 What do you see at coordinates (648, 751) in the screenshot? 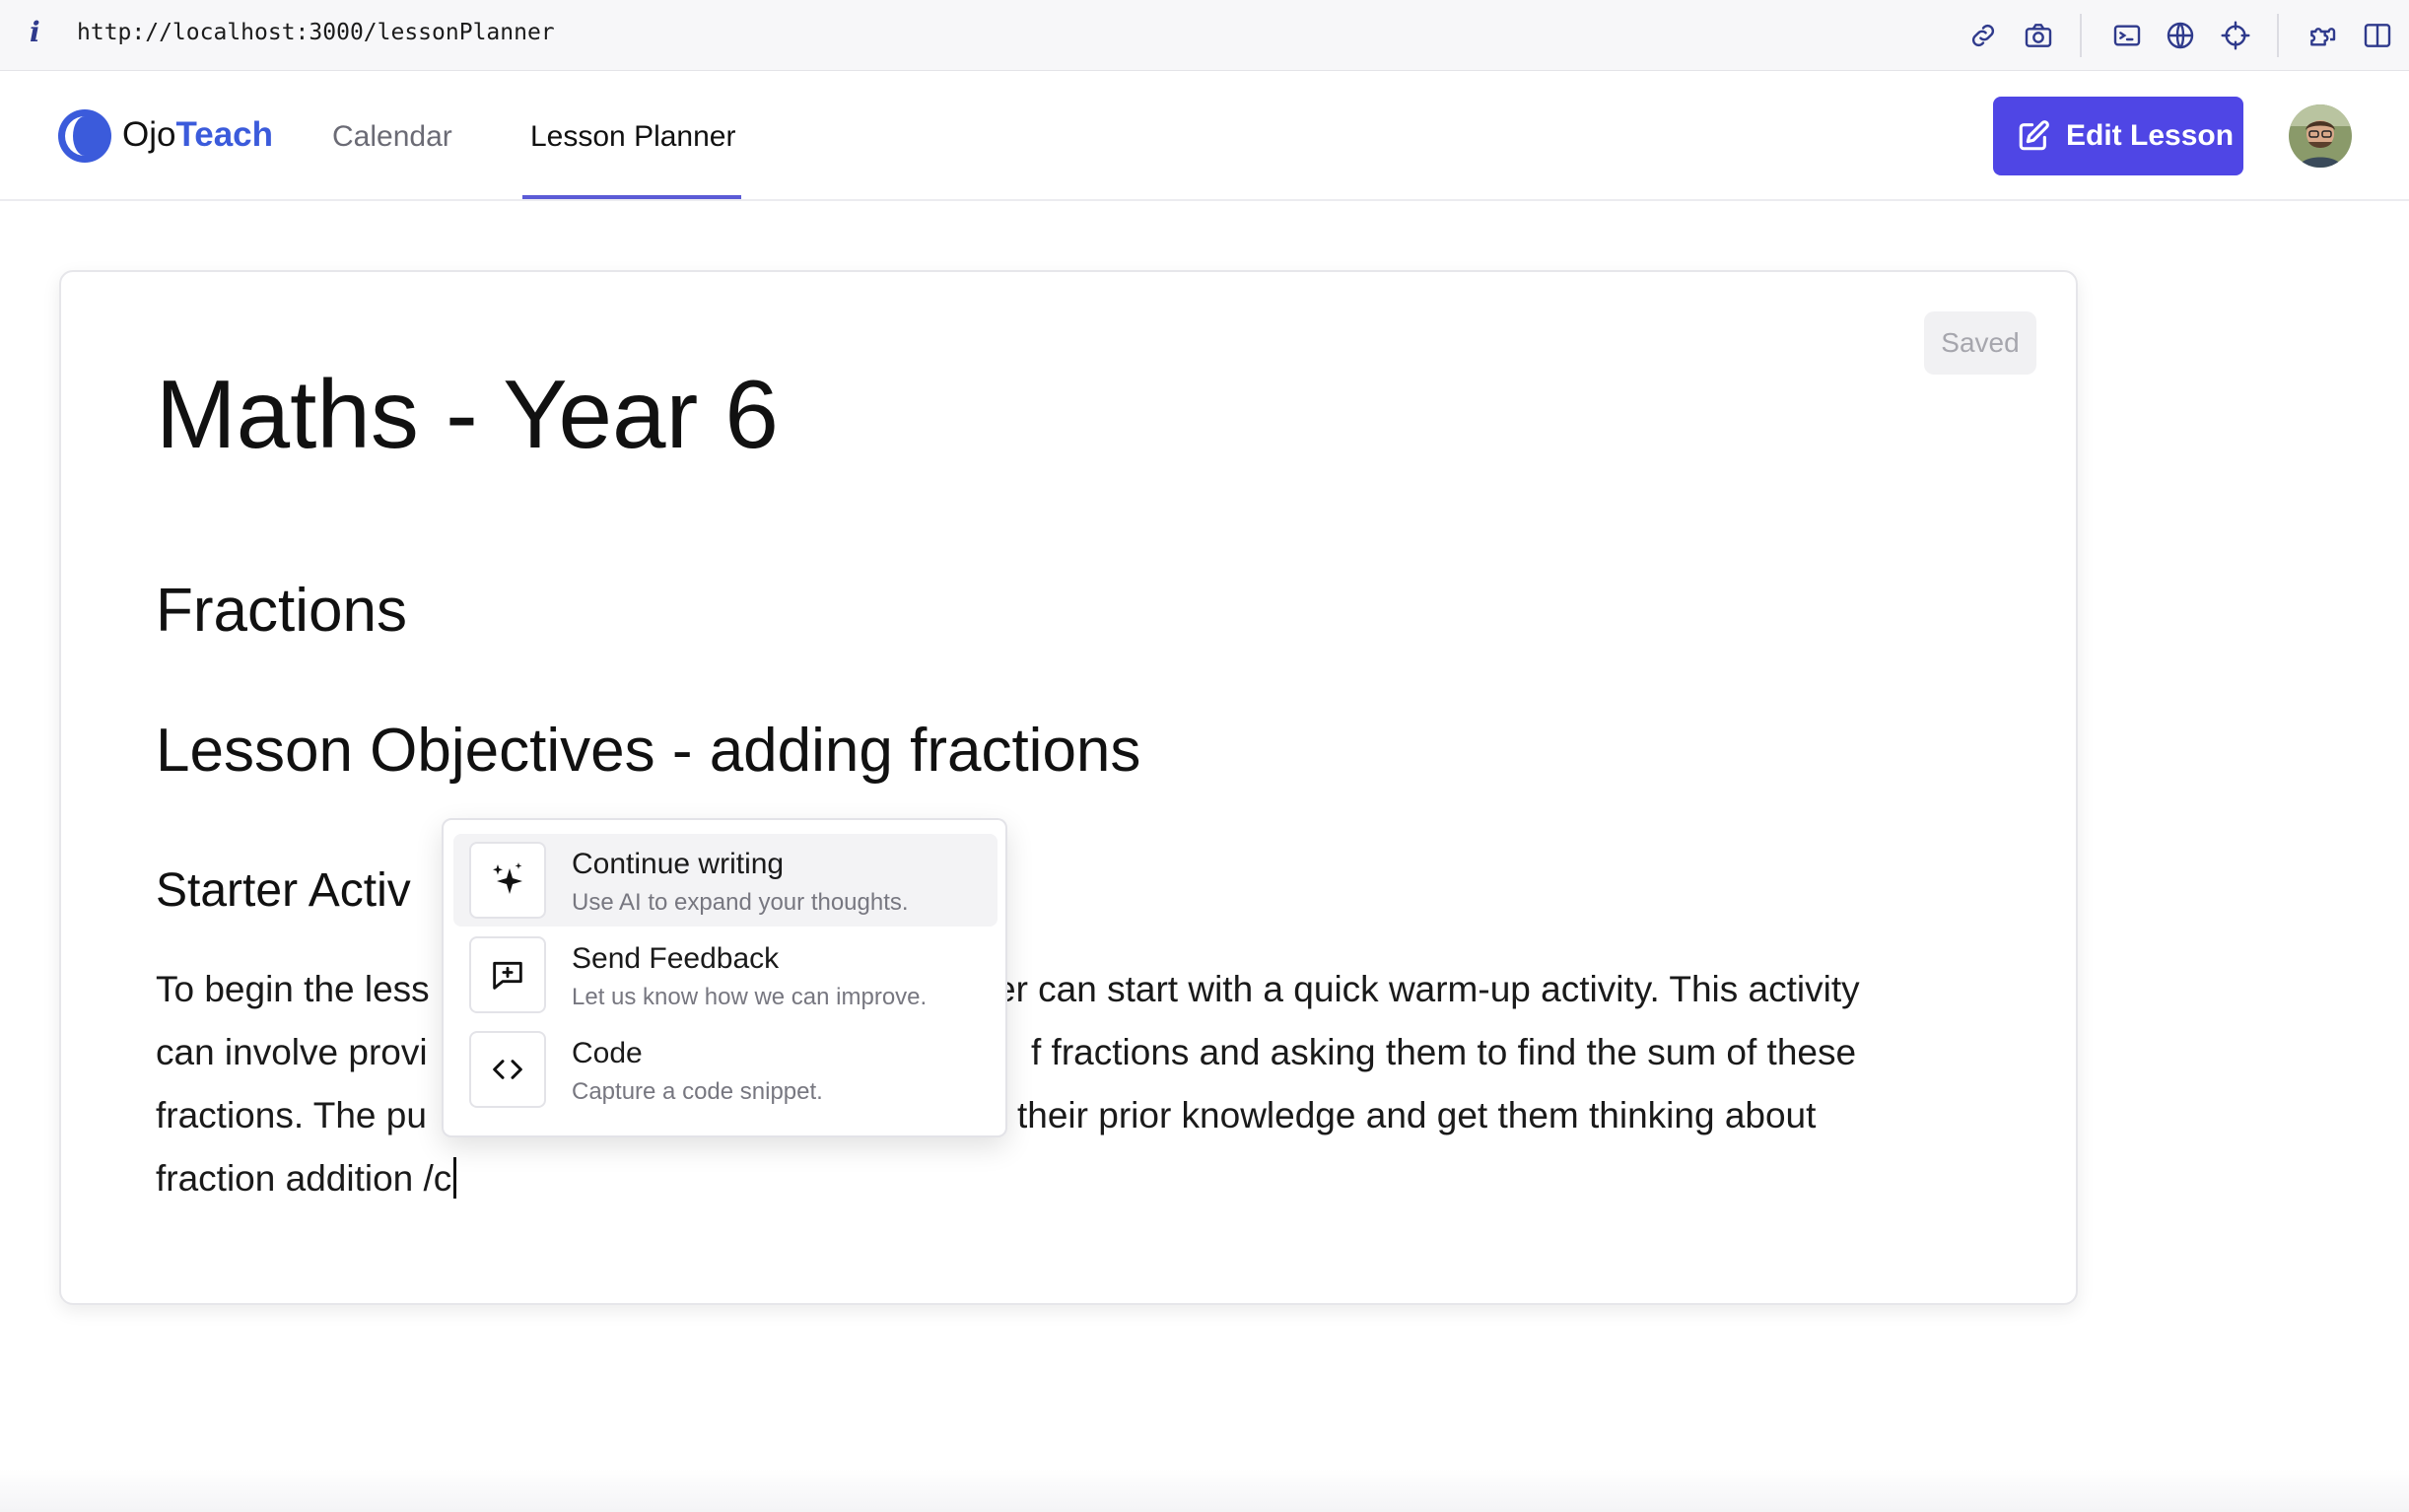
I see `objectives-heading: Lesson Objectives - adding fractions` at bounding box center [648, 751].